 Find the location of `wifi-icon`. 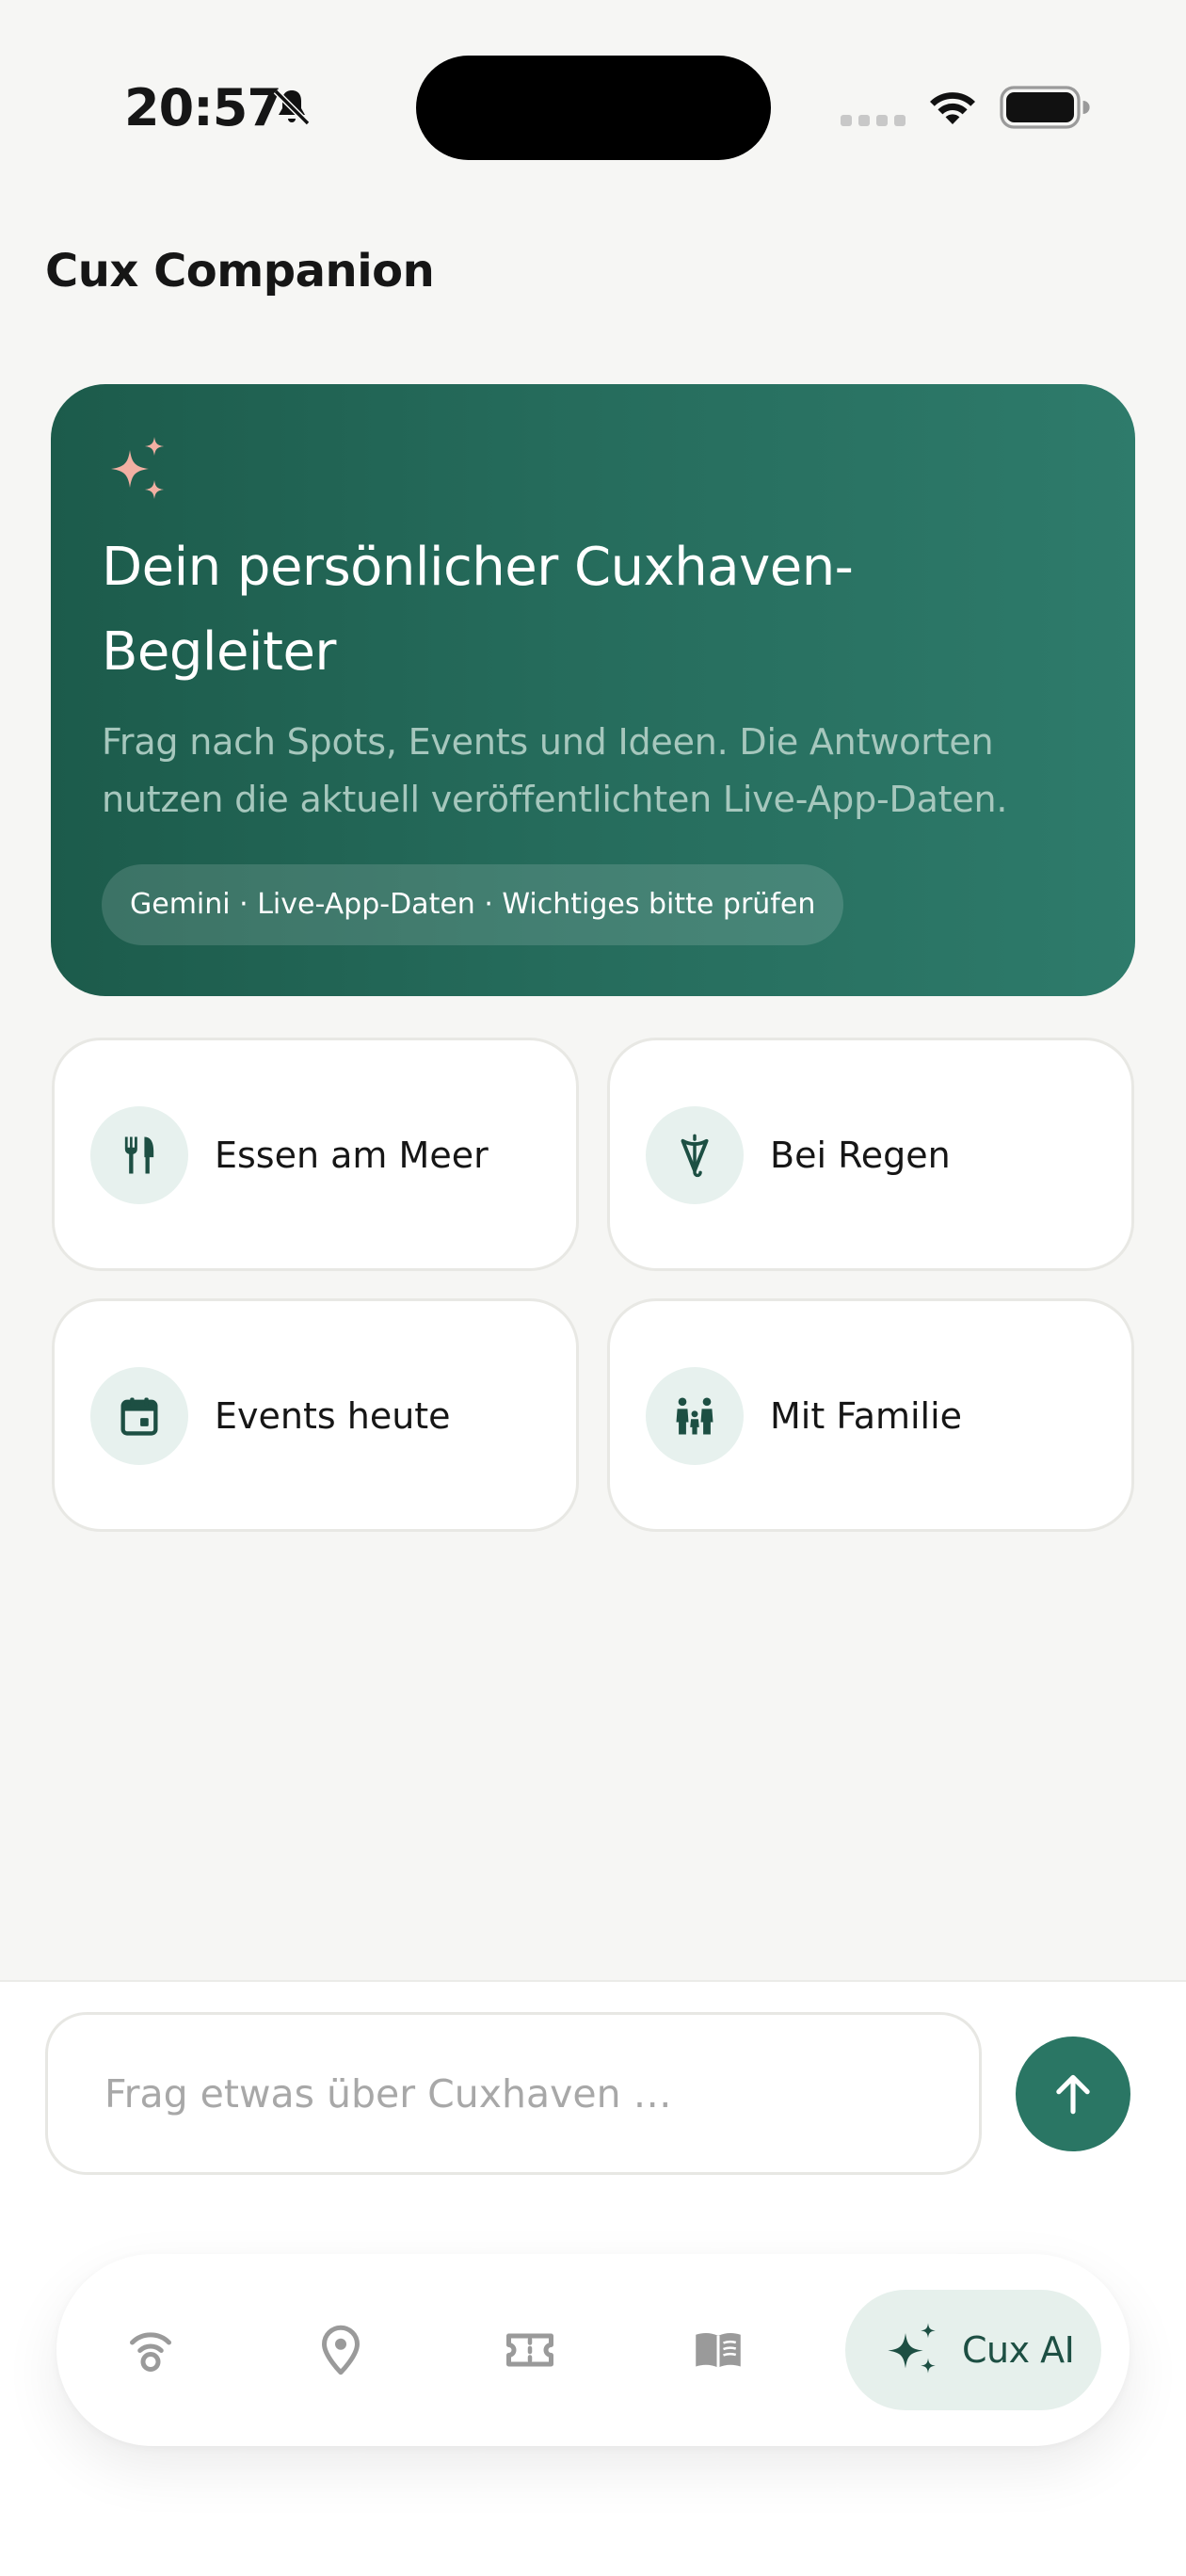

wifi-icon is located at coordinates (952, 108).